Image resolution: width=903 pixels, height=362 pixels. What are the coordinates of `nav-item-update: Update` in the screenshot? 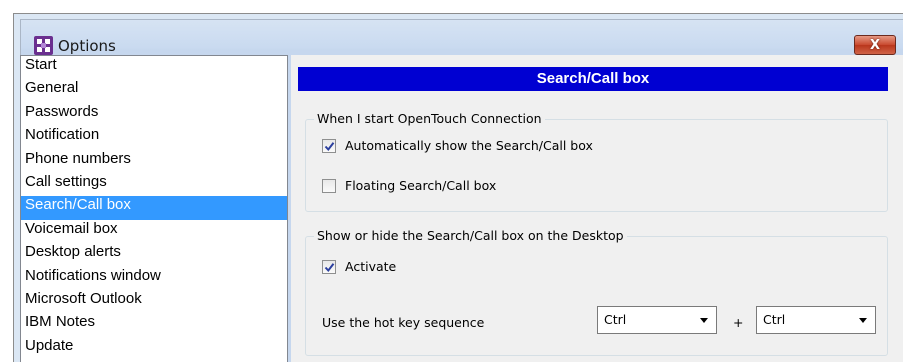 It's located at (154, 348).